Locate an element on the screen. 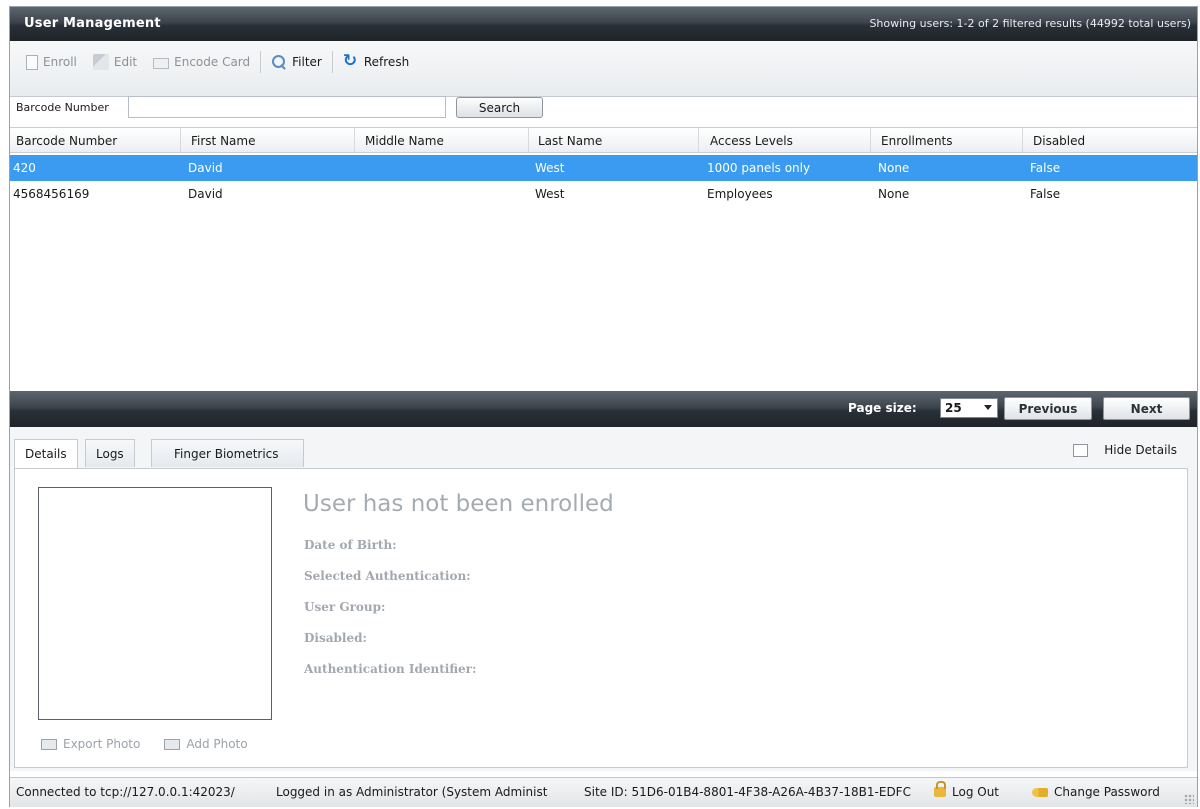 Image resolution: width=1200 pixels, height=809 pixels. refresh-icon is located at coordinates (351, 61).